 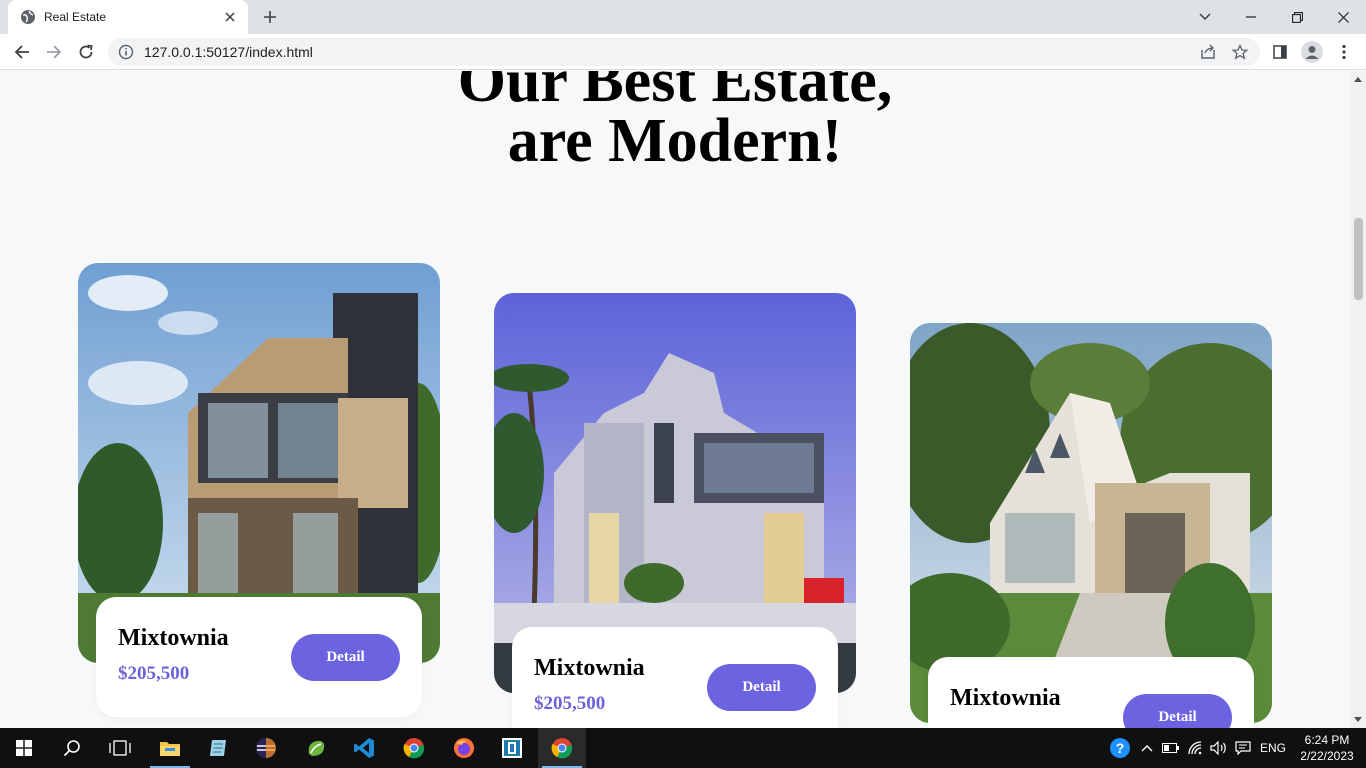 What do you see at coordinates (22, 52) in the screenshot?
I see `back-icon` at bounding box center [22, 52].